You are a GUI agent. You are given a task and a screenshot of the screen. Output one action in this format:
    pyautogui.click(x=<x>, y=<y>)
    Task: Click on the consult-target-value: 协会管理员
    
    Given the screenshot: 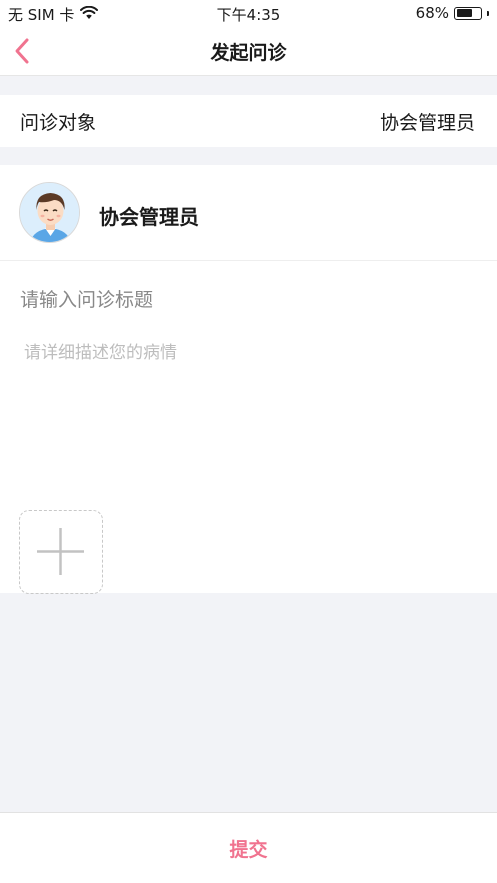 What is the action you would take?
    pyautogui.click(x=427, y=123)
    